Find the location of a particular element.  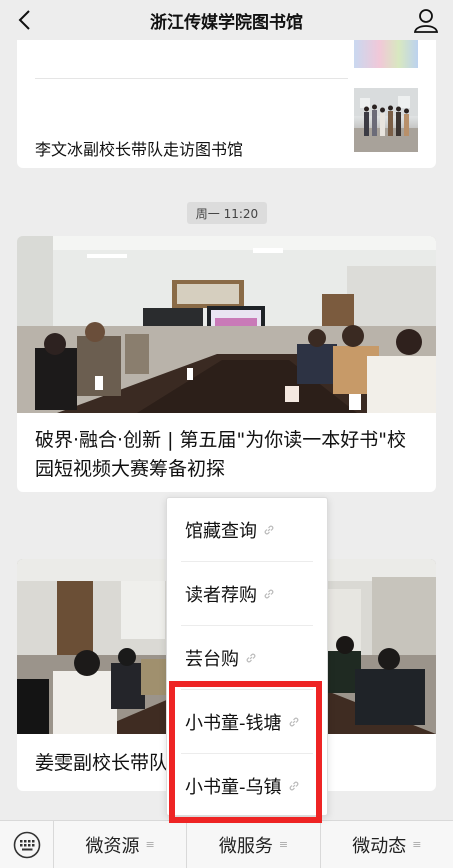

previous-item-thumbnail is located at coordinates (386, 54).